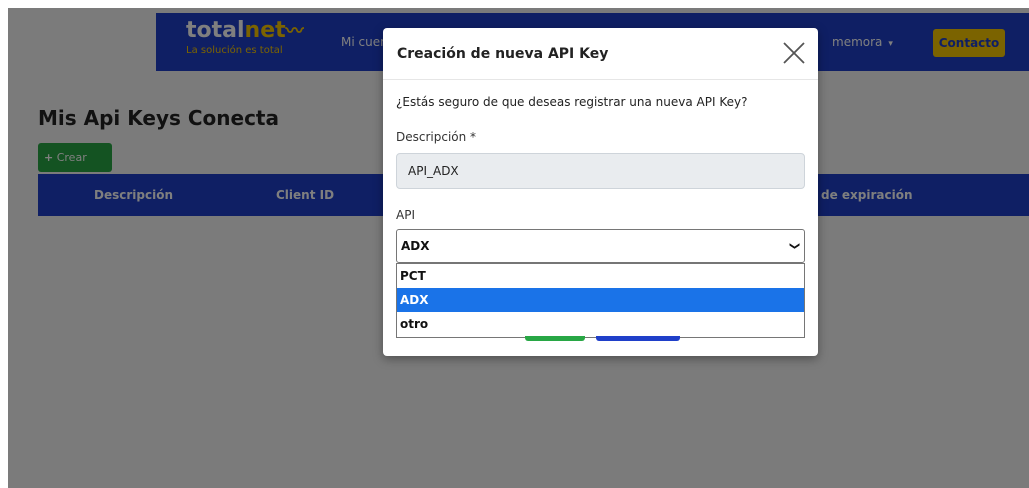  What do you see at coordinates (405, 215) in the screenshot?
I see `api-label: API` at bounding box center [405, 215].